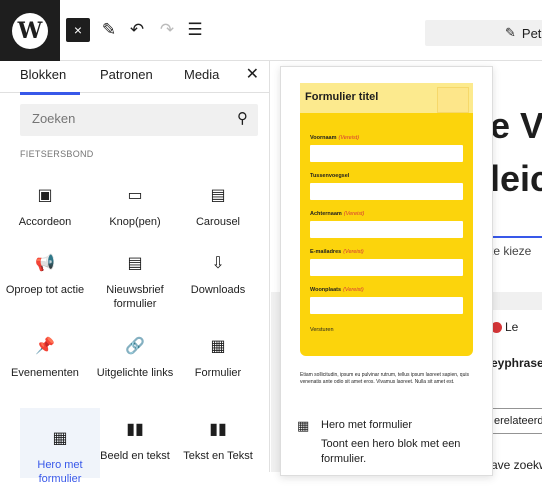 Image resolution: width=542 pixels, height=486 pixels. Describe the element at coordinates (386, 98) in the screenshot. I see `preview-form-header: Formulier titel` at that location.